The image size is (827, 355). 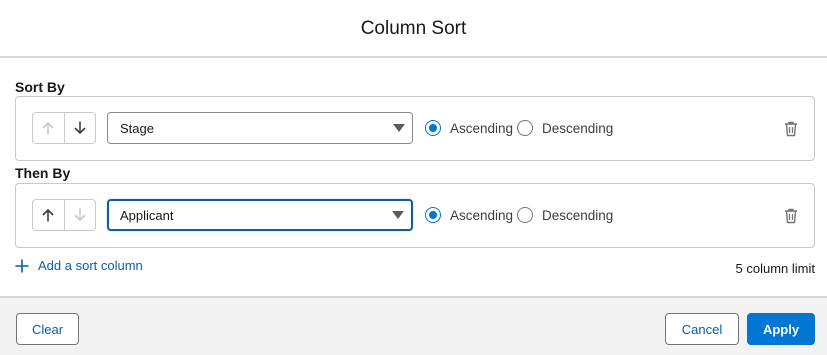 I want to click on then-by-label: Then By, so click(x=43, y=173).